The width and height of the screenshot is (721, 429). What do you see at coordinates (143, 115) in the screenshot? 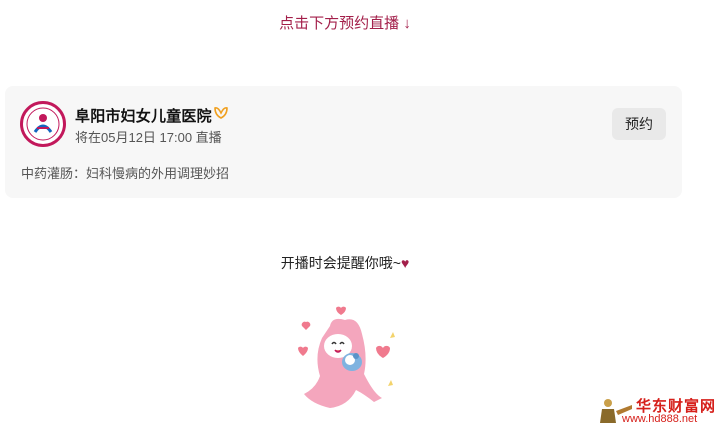
I see `organization-name: 阜阳市妇女儿童医院` at bounding box center [143, 115].